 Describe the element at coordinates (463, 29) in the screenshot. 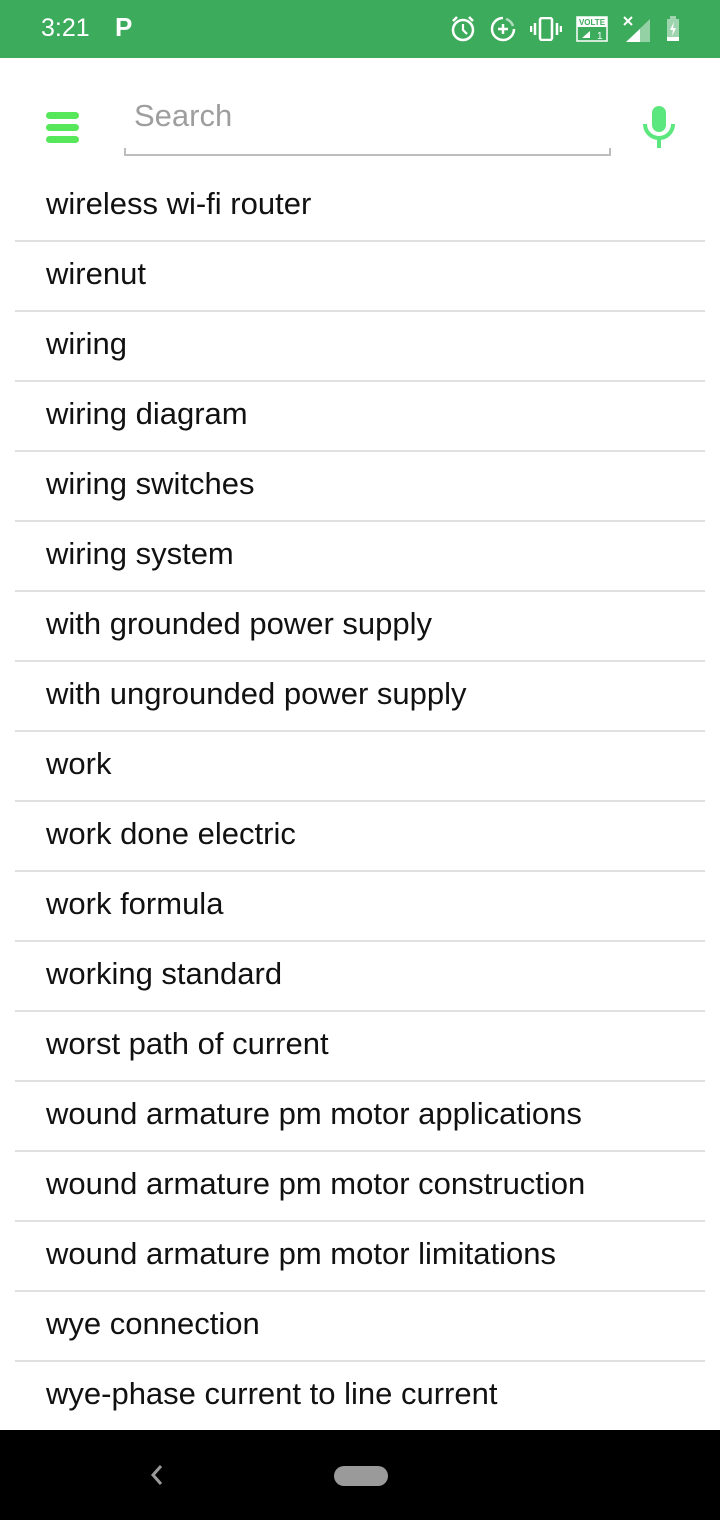

I see `alarm-icon` at that location.